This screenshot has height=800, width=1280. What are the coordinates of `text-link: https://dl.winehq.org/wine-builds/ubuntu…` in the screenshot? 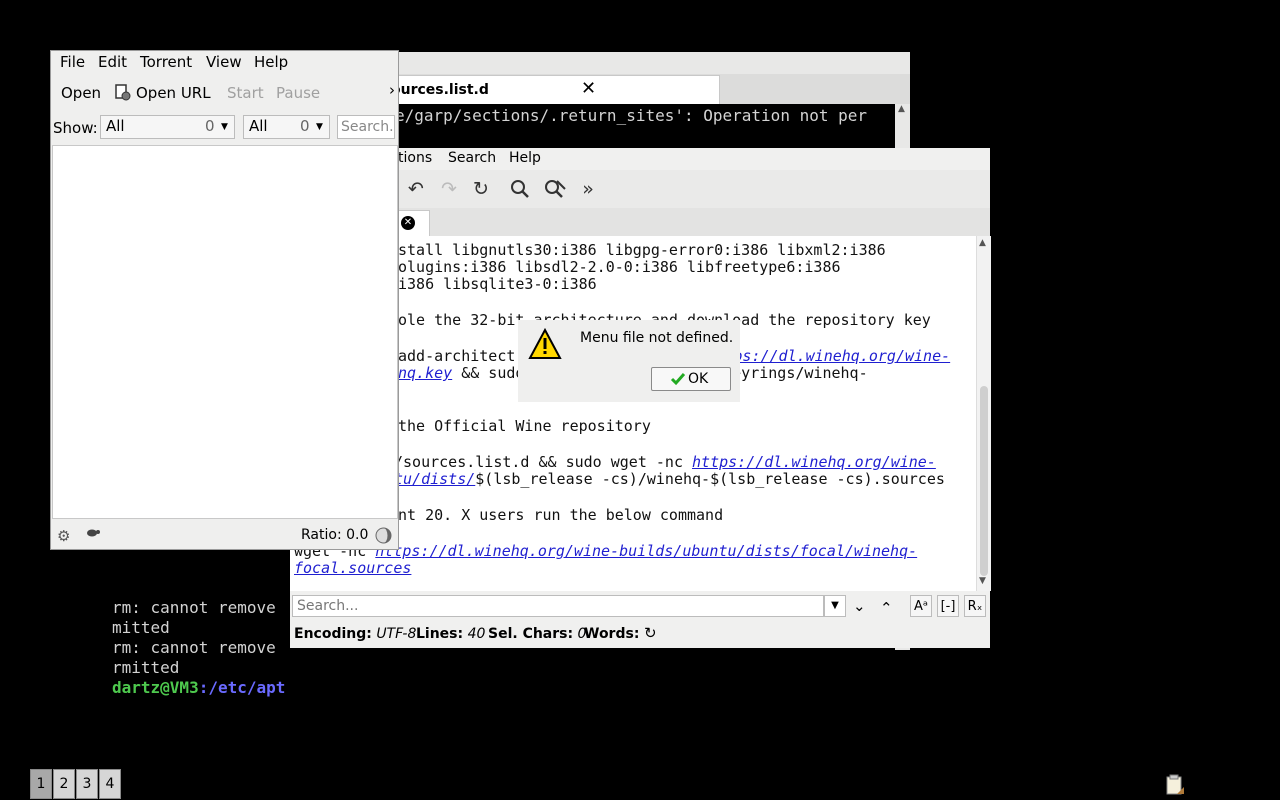 It's located at (646, 551).